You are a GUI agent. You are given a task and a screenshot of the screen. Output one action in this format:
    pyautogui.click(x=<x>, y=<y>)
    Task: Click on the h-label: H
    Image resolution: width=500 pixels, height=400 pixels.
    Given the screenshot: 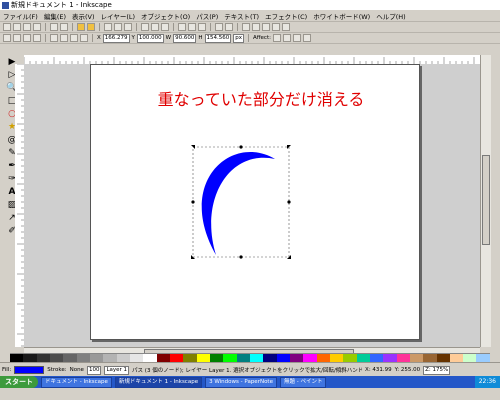 What is the action you would take?
    pyautogui.click(x=200, y=38)
    